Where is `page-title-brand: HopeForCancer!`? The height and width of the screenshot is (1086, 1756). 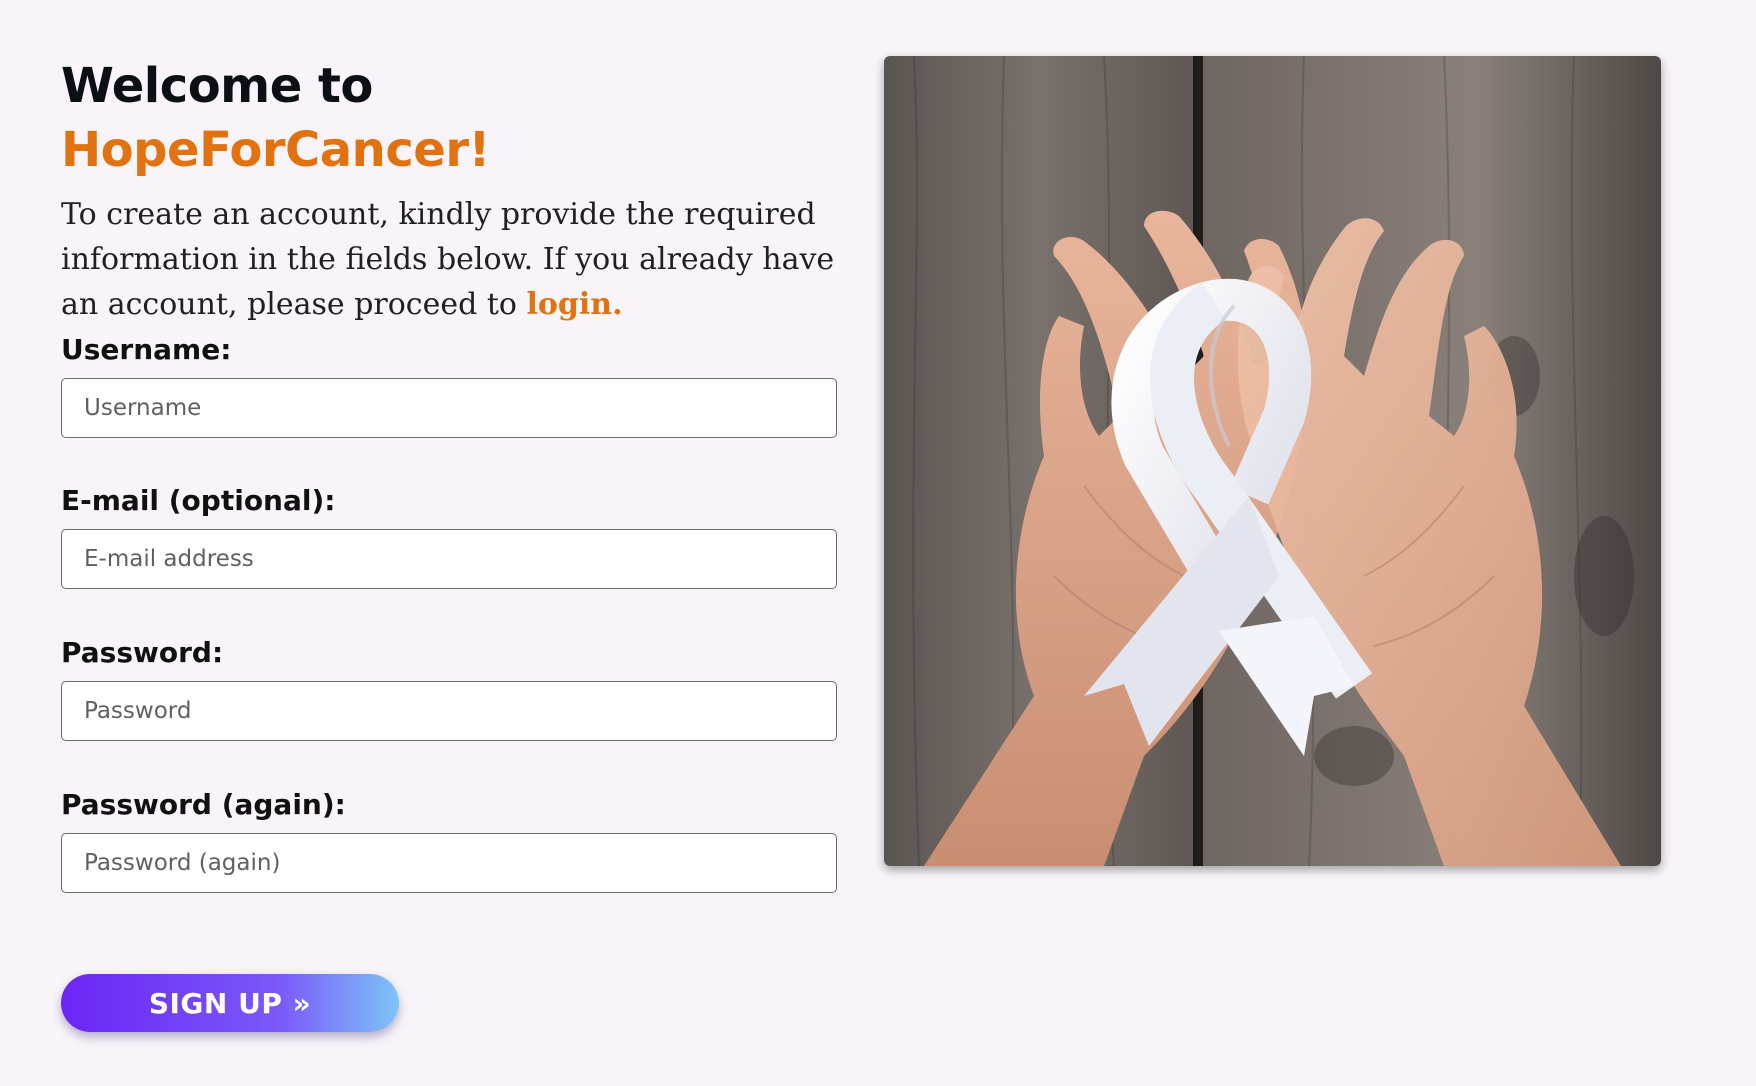 page-title-brand: HopeForCancer! is located at coordinates (275, 150).